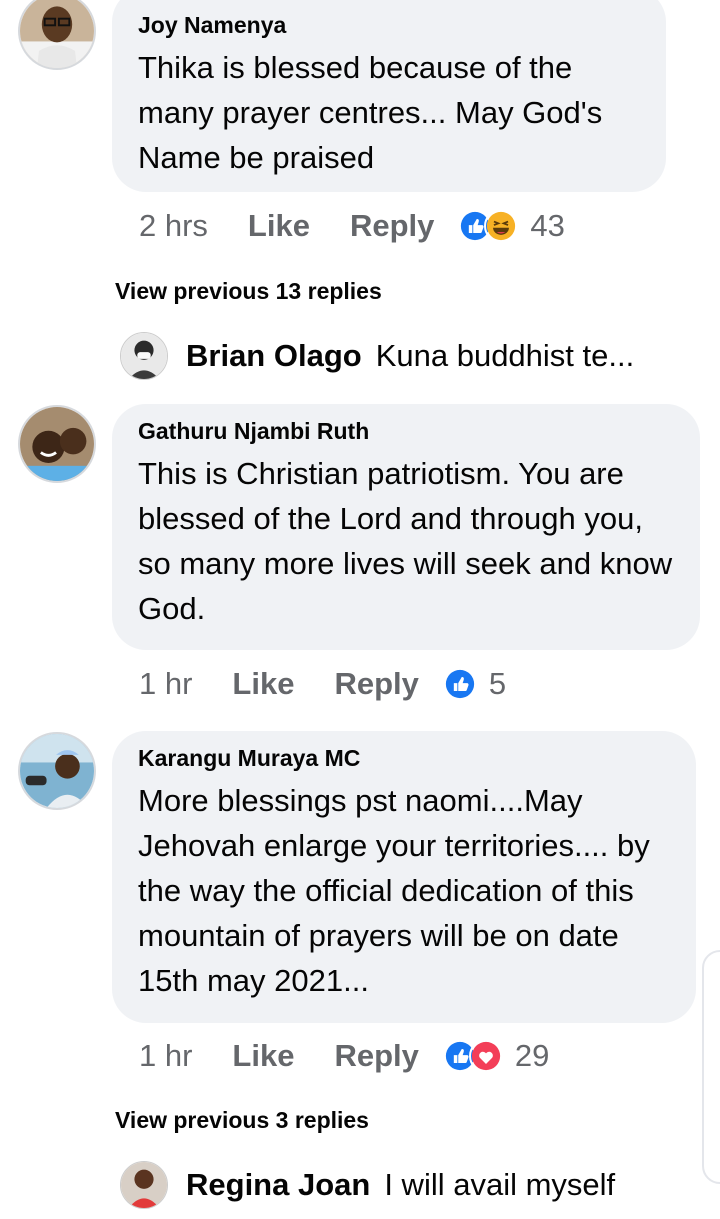 The height and width of the screenshot is (1219, 720). Describe the element at coordinates (501, 226) in the screenshot. I see `haha-icon` at that location.